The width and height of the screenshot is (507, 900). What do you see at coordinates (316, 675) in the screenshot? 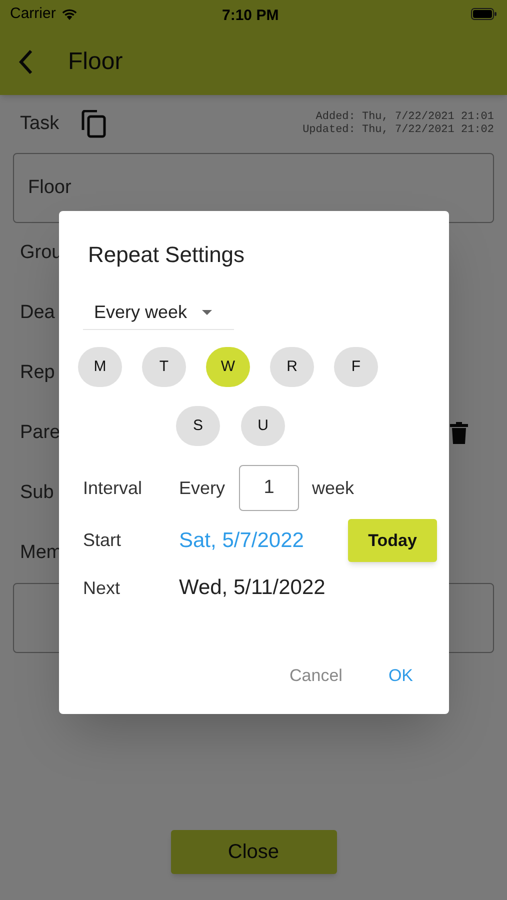
I see `cancel-button: Cancel` at bounding box center [316, 675].